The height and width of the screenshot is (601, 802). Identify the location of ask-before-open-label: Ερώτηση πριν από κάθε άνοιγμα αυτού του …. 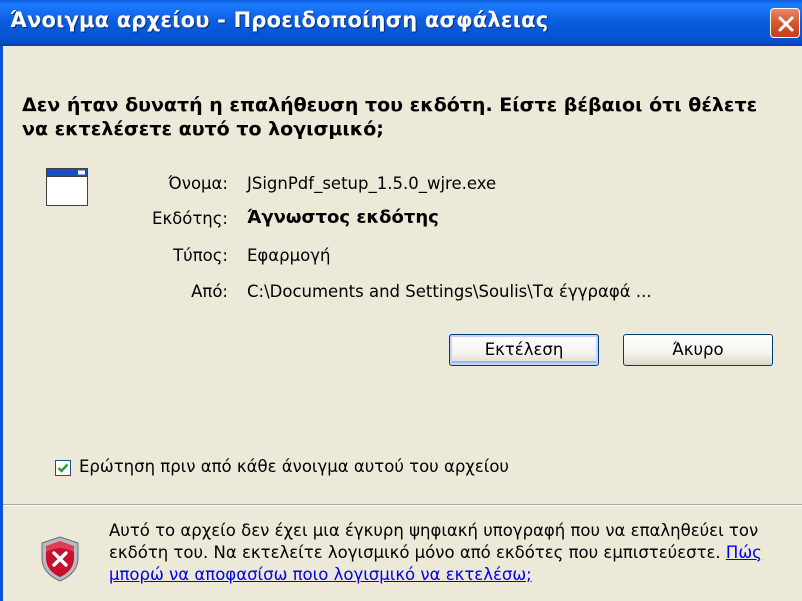
(294, 466).